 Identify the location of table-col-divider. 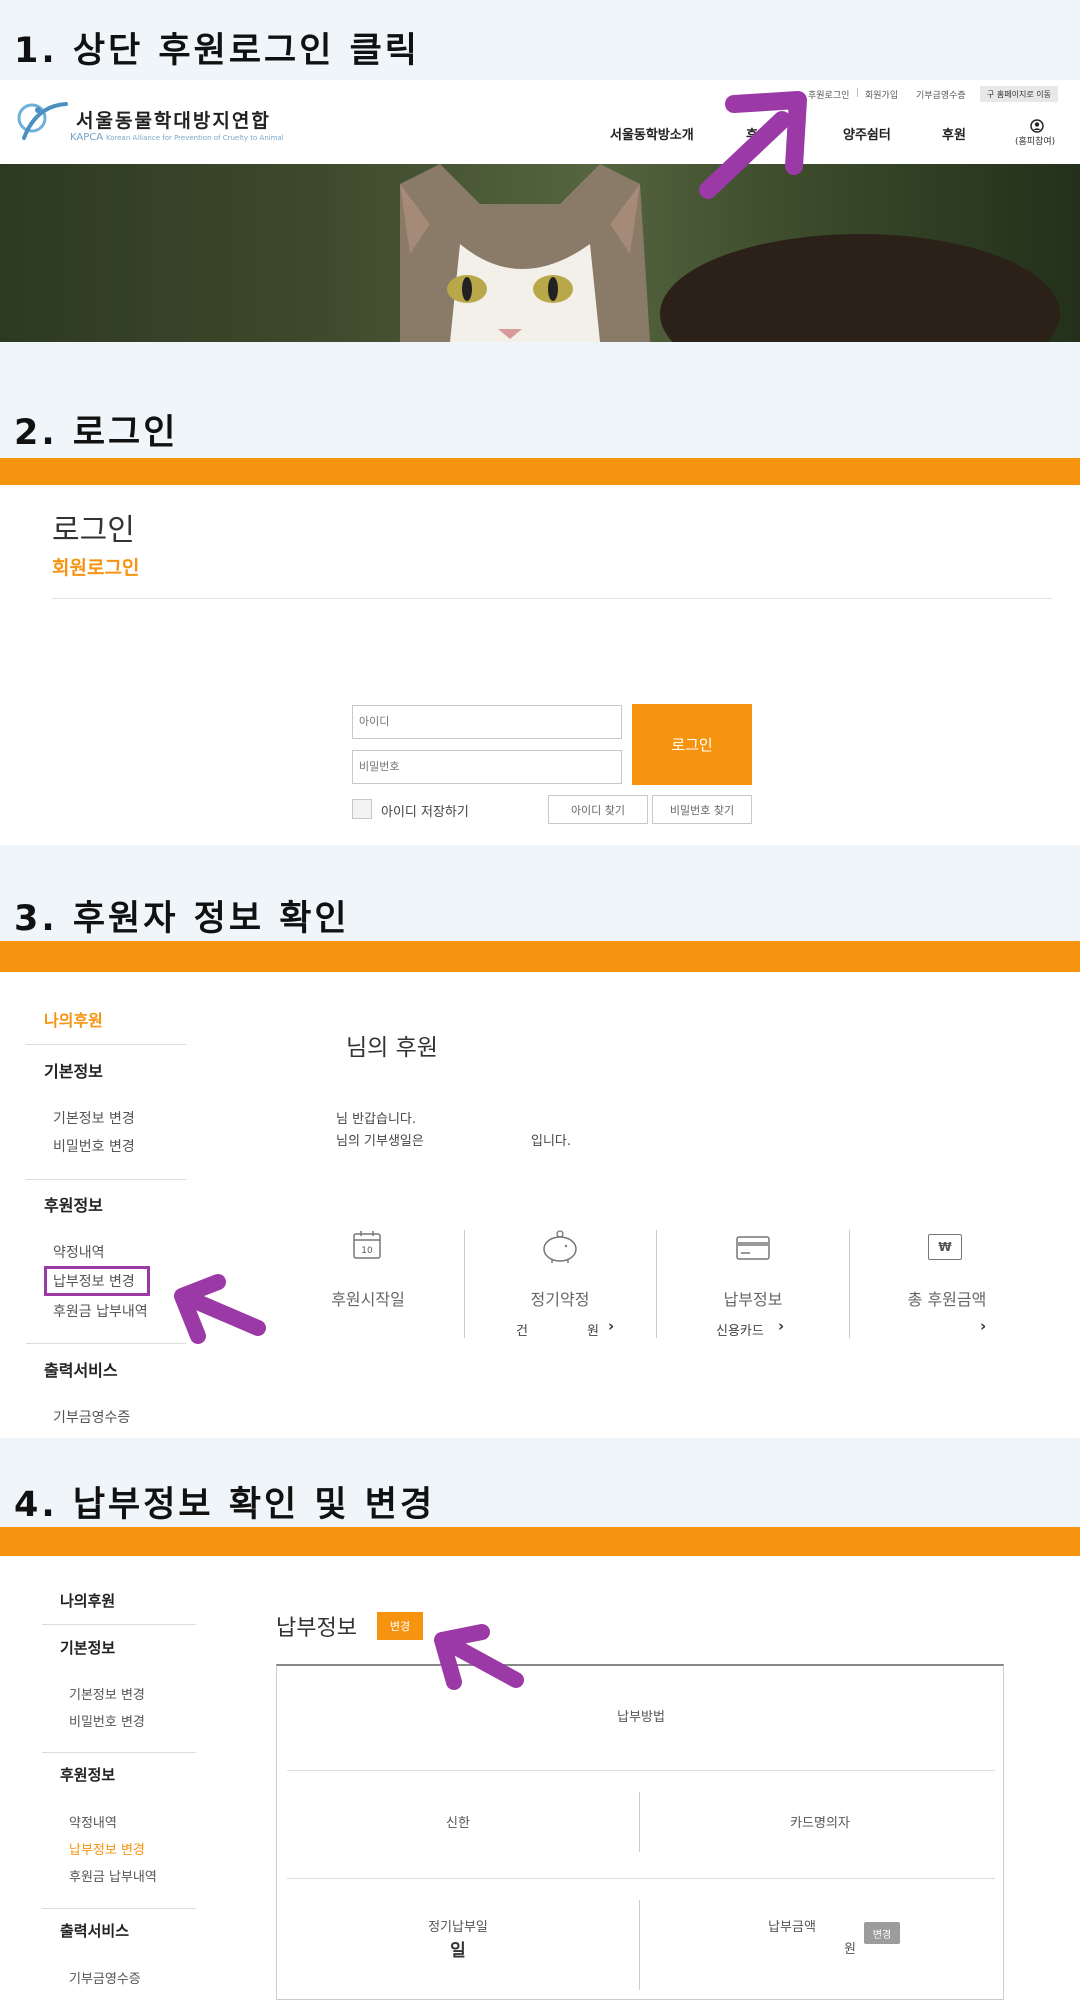
(639, 1945).